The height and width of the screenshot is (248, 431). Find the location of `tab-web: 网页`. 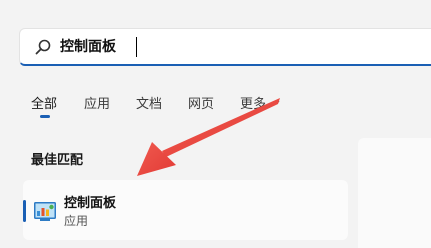

tab-web: 网页 is located at coordinates (201, 102).